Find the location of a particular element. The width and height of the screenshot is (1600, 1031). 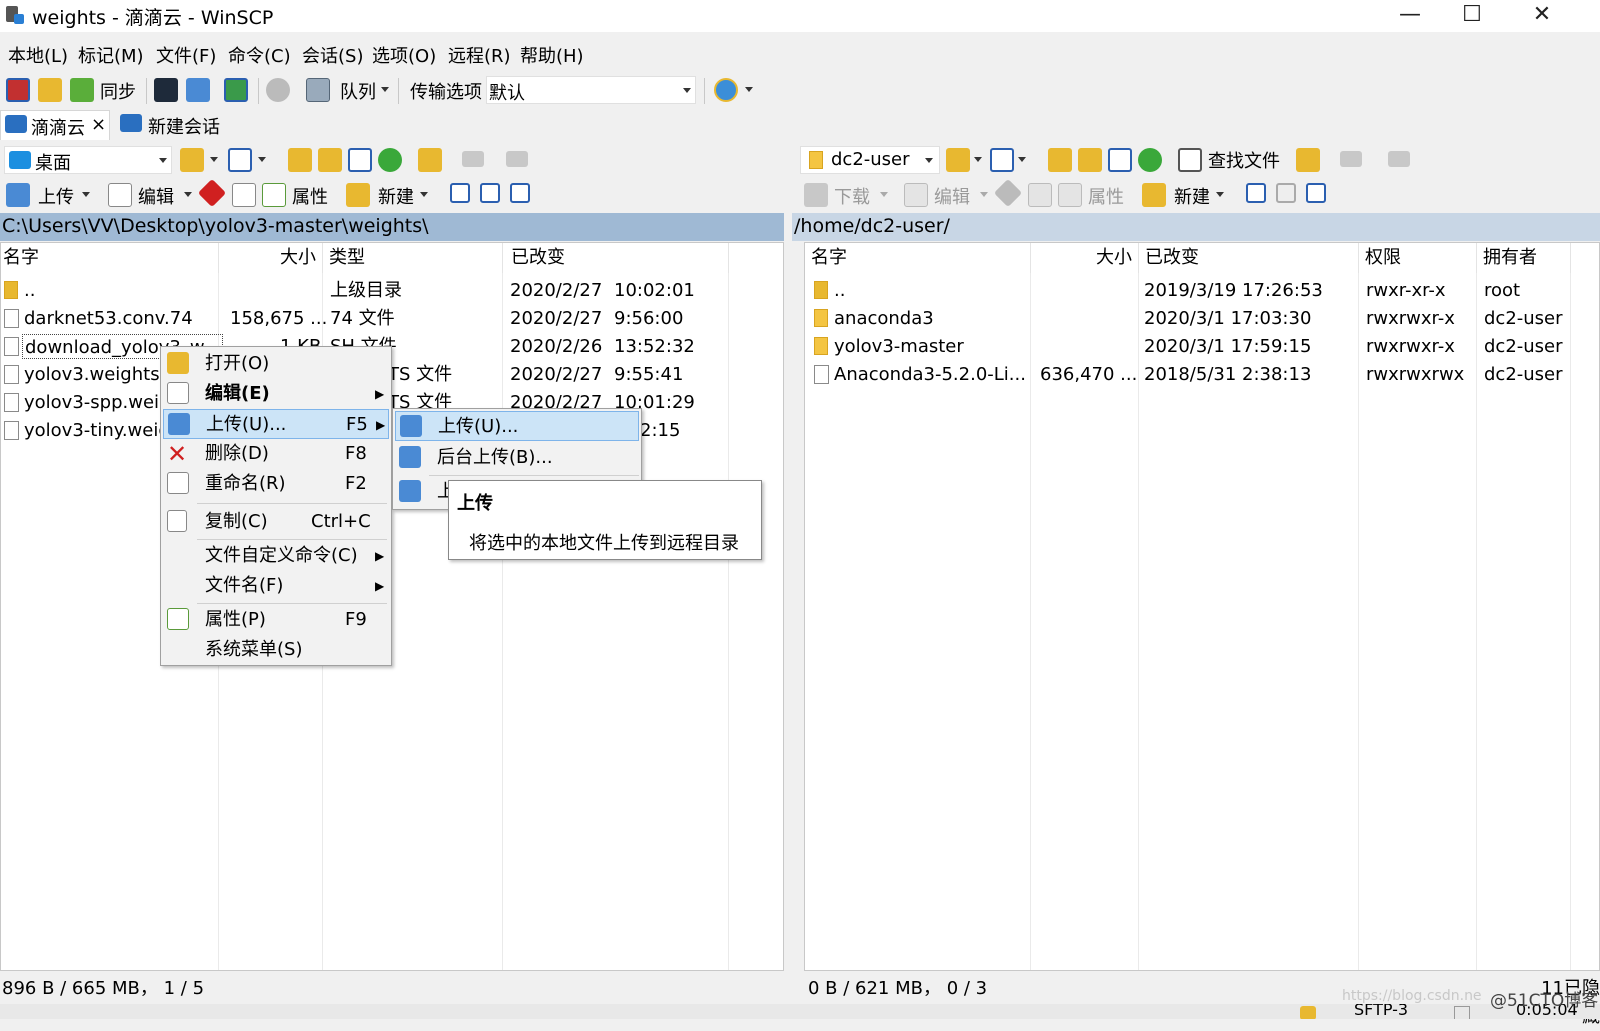

context-upload: 上传(U)... F5 ▶ is located at coordinates (276, 424).